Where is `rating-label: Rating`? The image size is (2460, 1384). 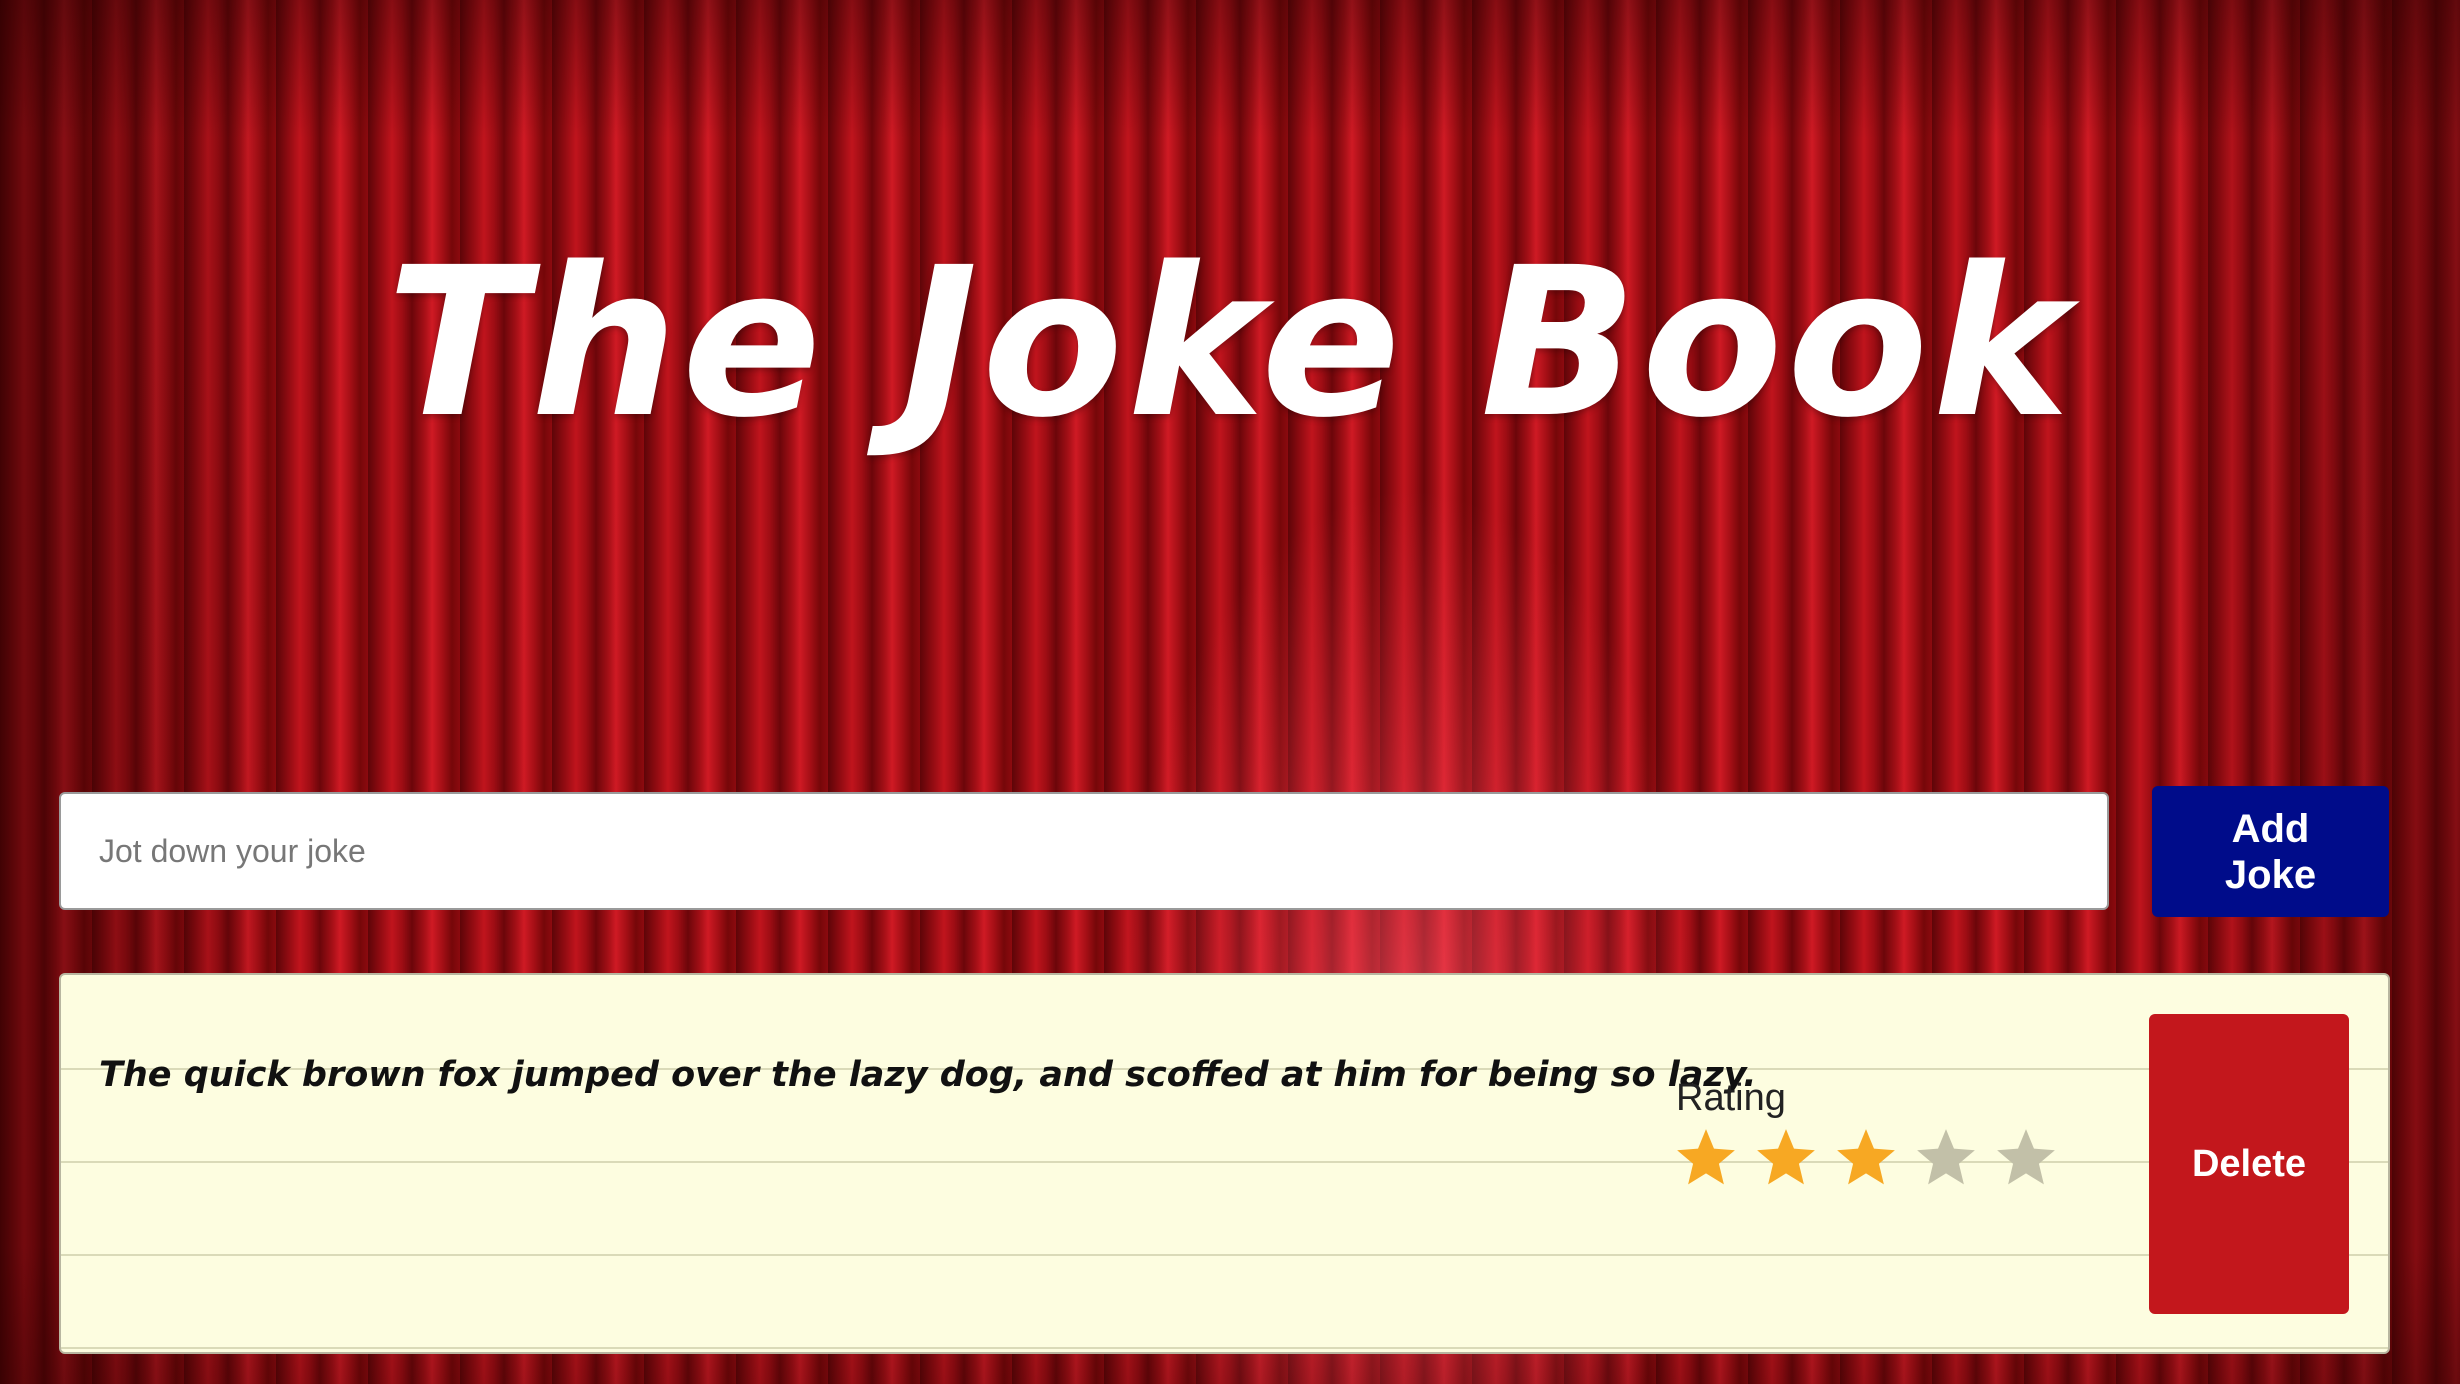
rating-label: Rating is located at coordinates (1731, 1098).